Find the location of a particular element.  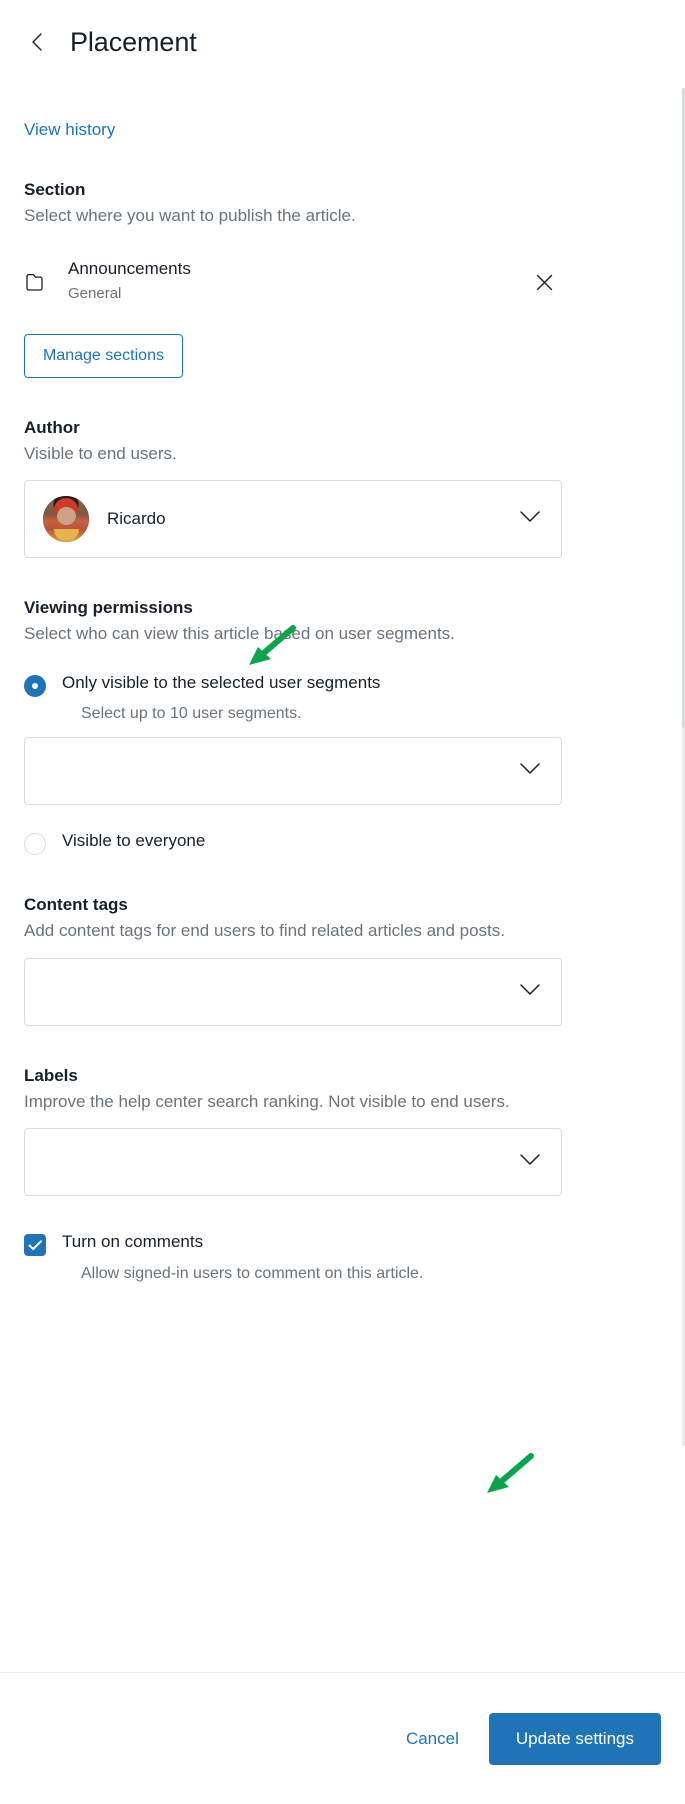

radio-only-selected-hint: Select up to 10 user segments. is located at coordinates (191, 713).